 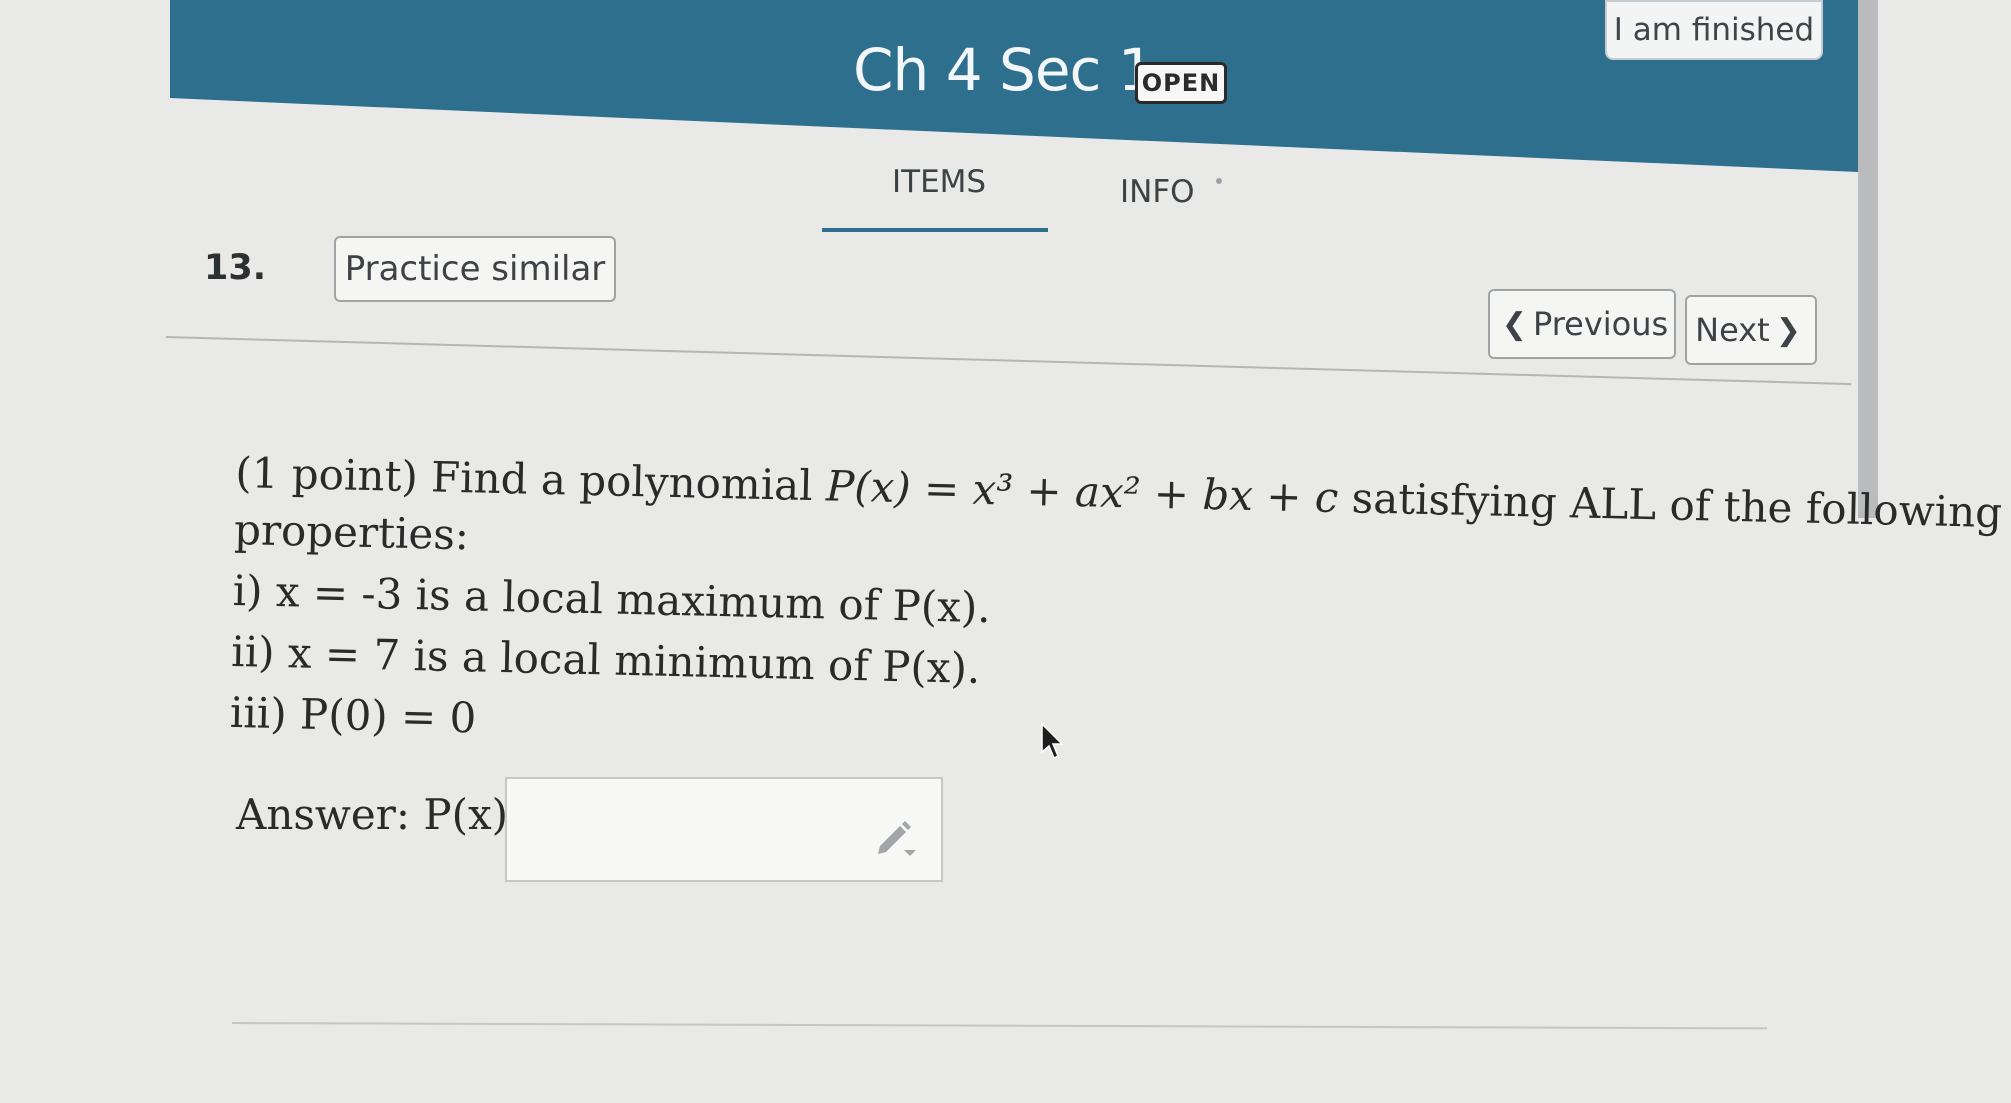 I want to click on problem-outro: satisfying ALL of the following, so click(x=1670, y=505).